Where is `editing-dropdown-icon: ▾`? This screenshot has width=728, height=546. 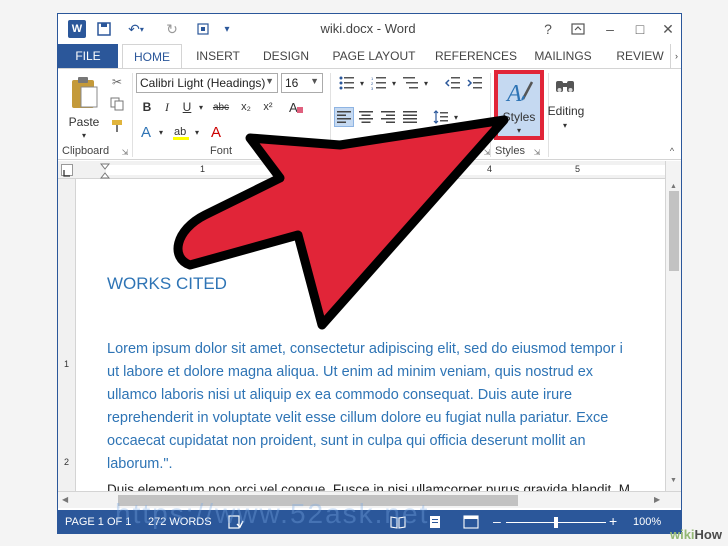 editing-dropdown-icon: ▾ is located at coordinates (565, 125).